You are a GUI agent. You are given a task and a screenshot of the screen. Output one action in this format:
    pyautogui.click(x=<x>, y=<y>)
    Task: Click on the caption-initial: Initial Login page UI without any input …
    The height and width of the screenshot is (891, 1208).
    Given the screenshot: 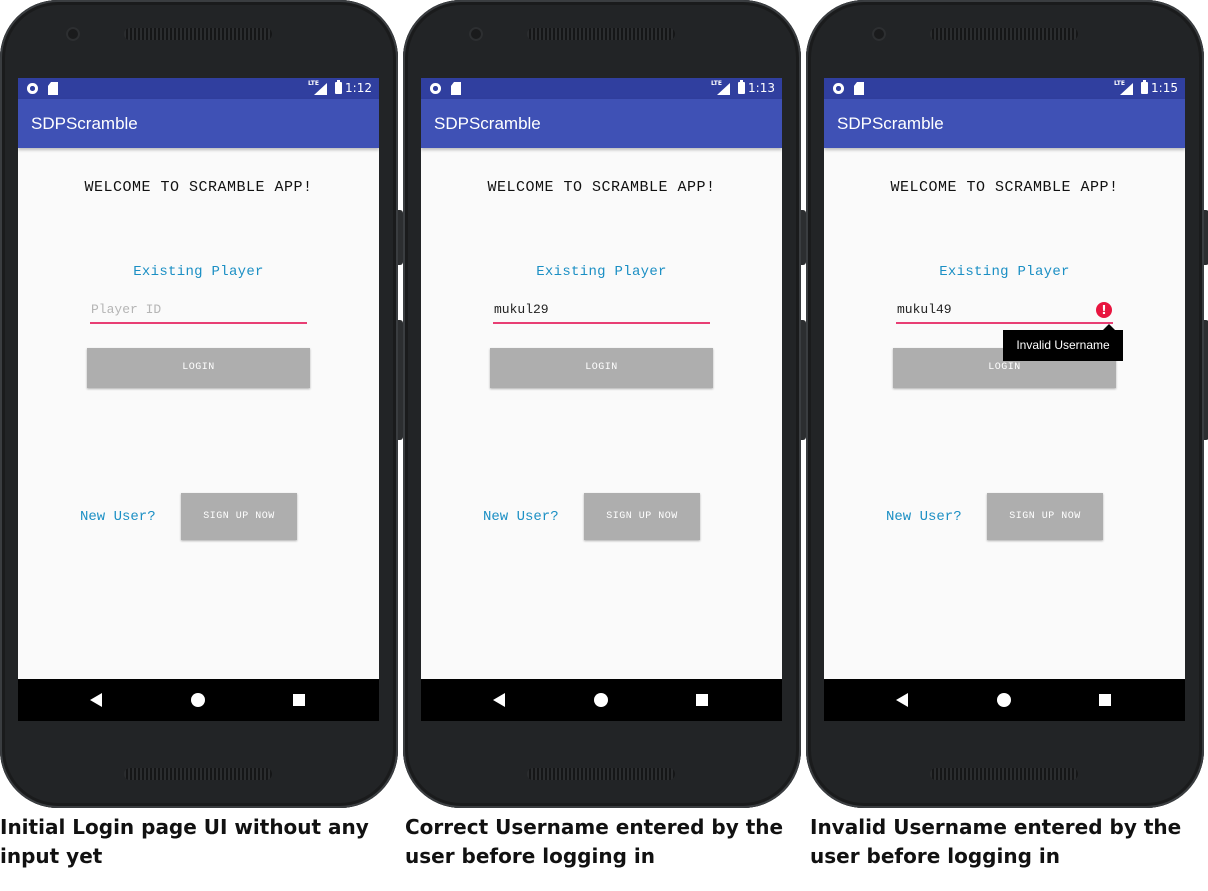 What is the action you would take?
    pyautogui.click(x=184, y=841)
    